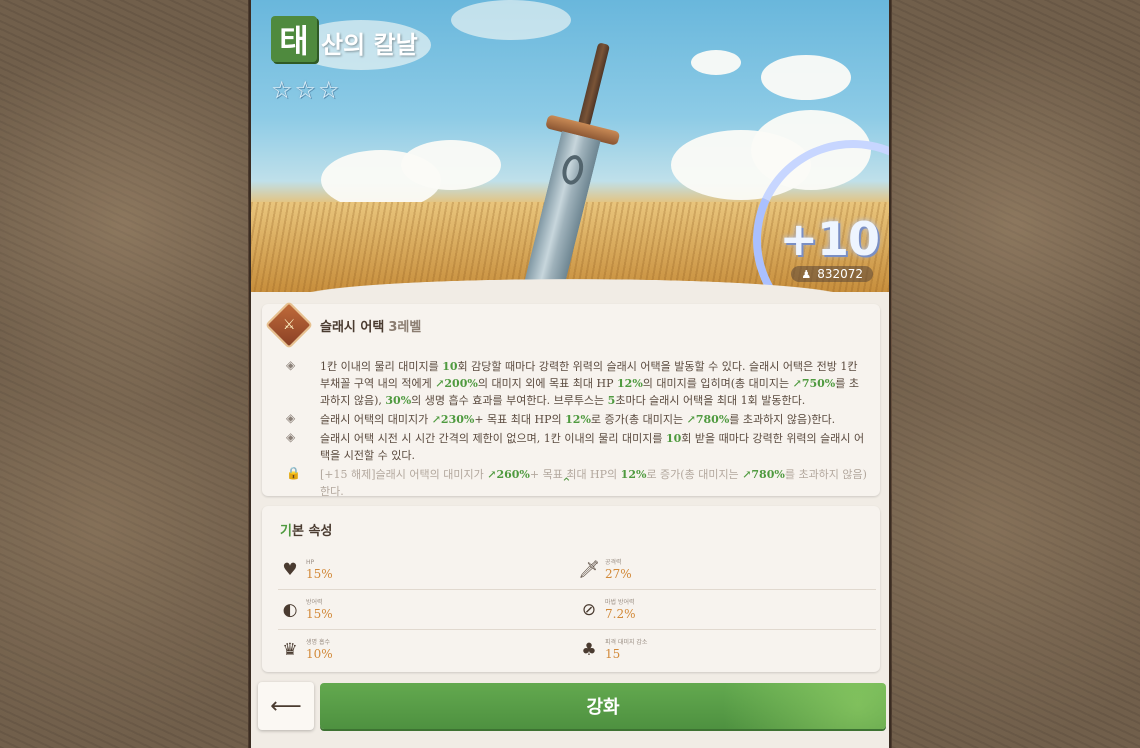 This screenshot has height=748, width=1140. Describe the element at coordinates (306, 531) in the screenshot. I see `base-attributes-title: 기본 속성` at that location.